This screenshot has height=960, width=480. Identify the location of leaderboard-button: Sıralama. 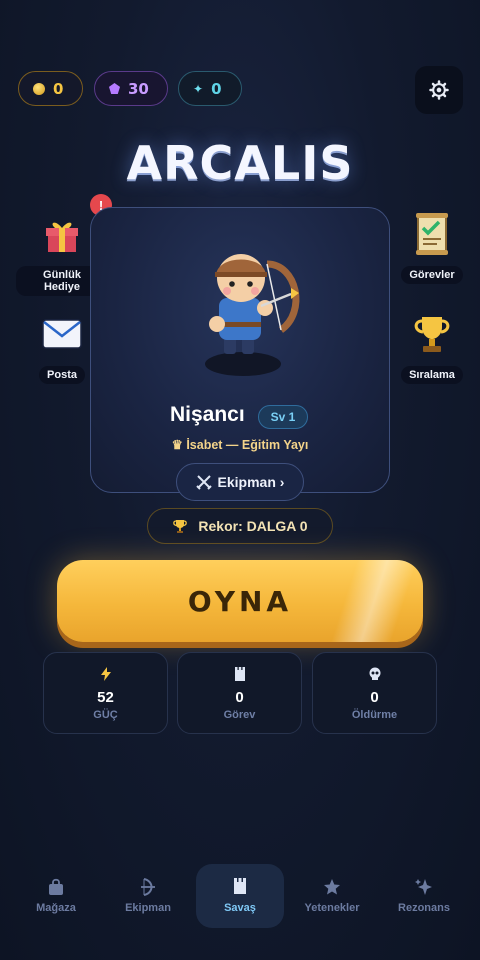
(432, 346).